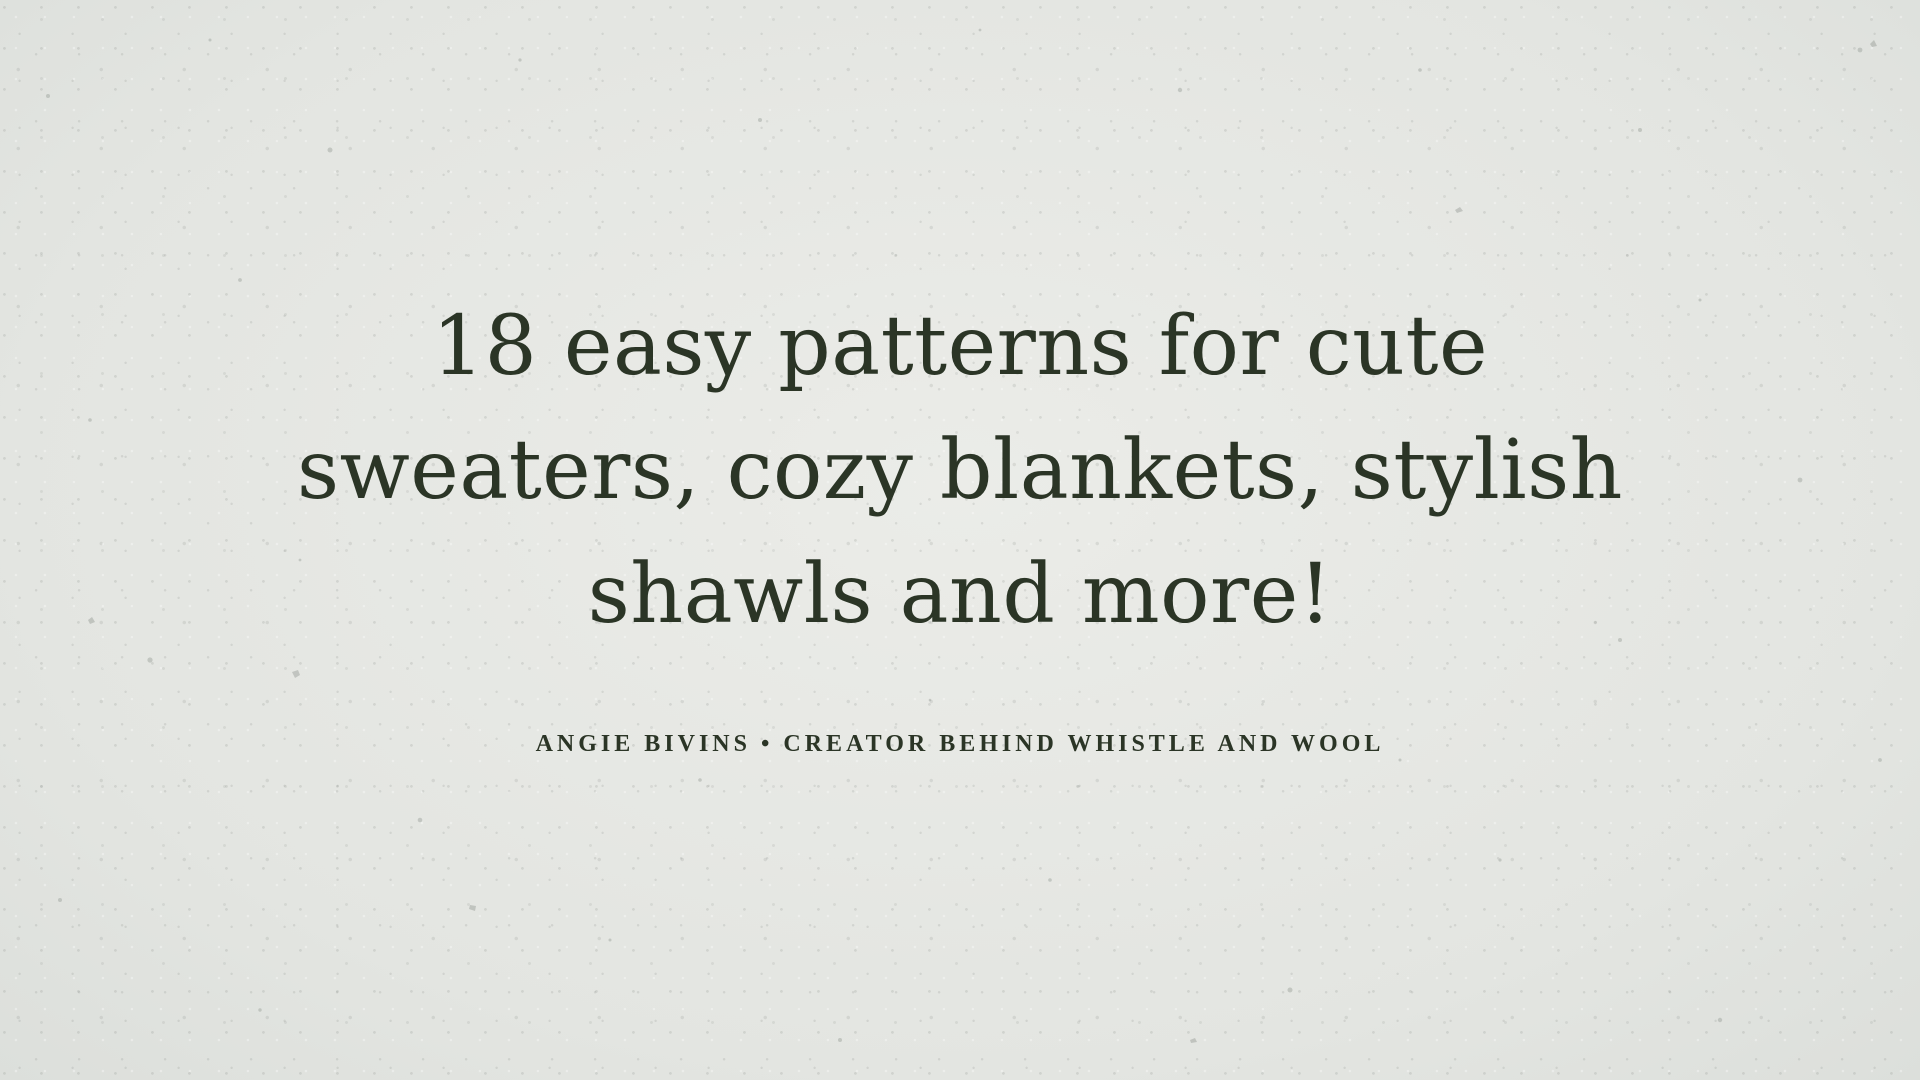 The image size is (1920, 1080). I want to click on headline-line: 18 easy patterns for cute, so click(960, 346).